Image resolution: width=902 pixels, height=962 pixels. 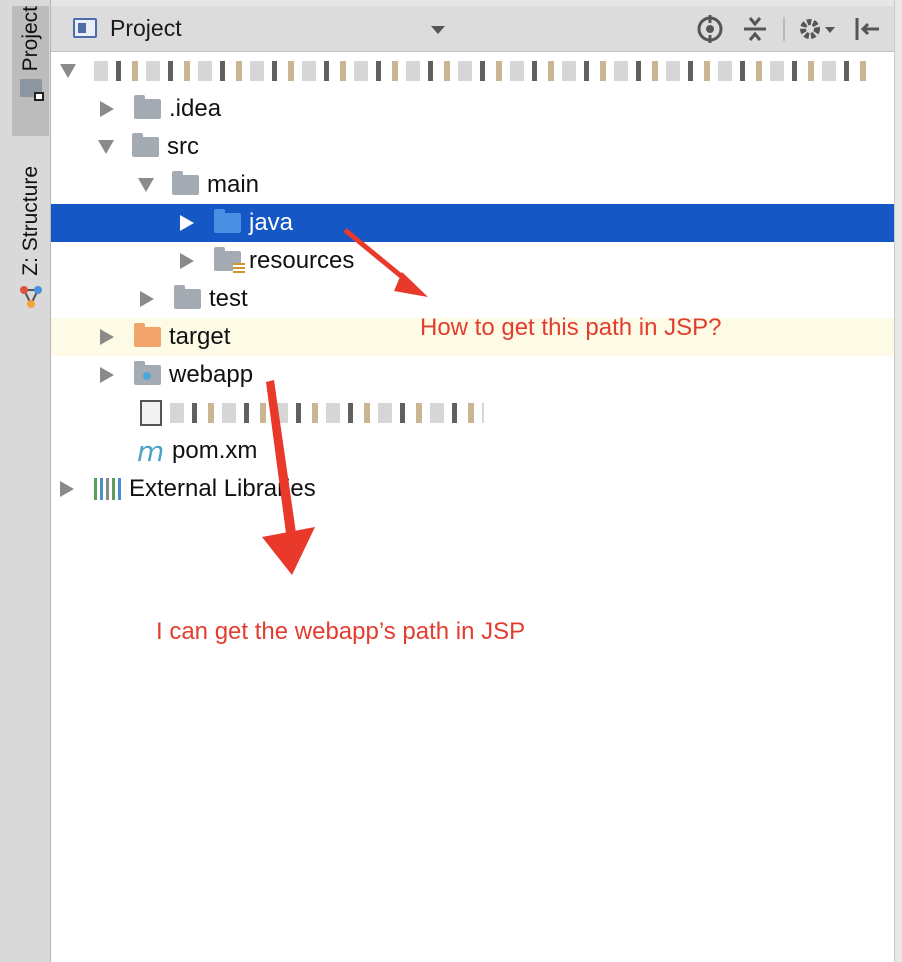 I want to click on annotation-webapp-note: I can get the webapp’s path in JSP, so click(x=341, y=631).